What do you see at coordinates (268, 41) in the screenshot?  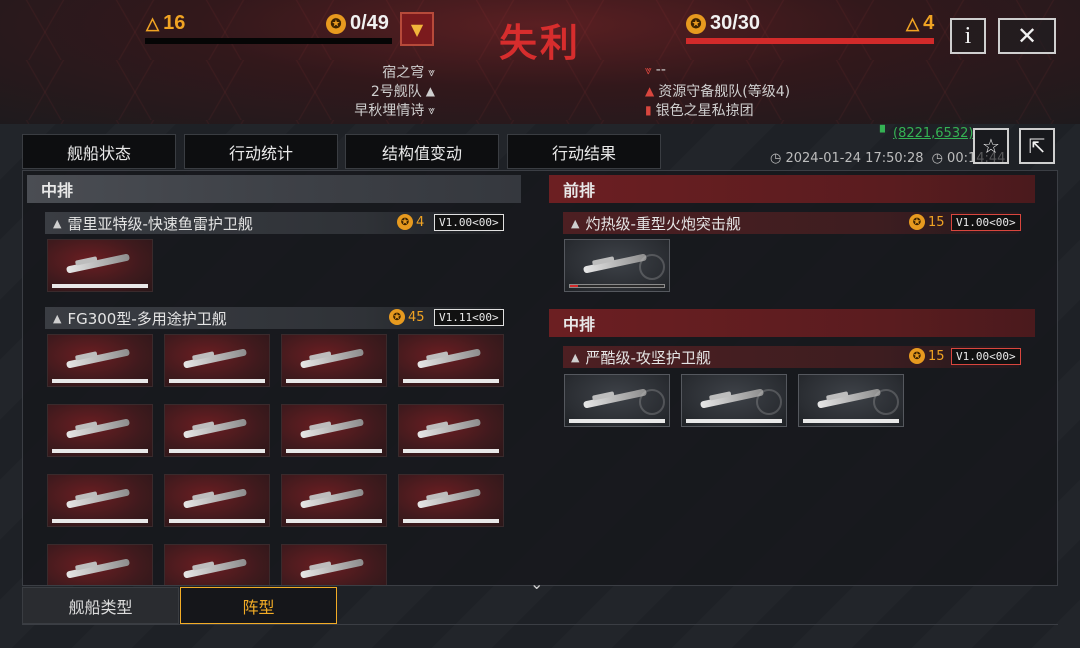 I see `left-progress-bar` at bounding box center [268, 41].